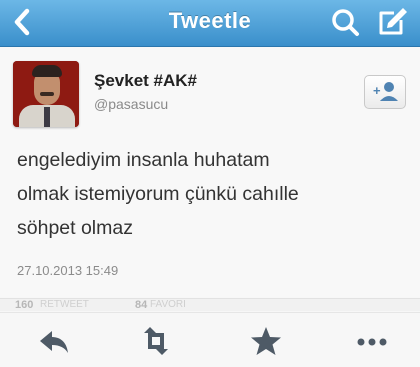  What do you see at coordinates (145, 81) in the screenshot?
I see `author-name: Şevket #AK#` at bounding box center [145, 81].